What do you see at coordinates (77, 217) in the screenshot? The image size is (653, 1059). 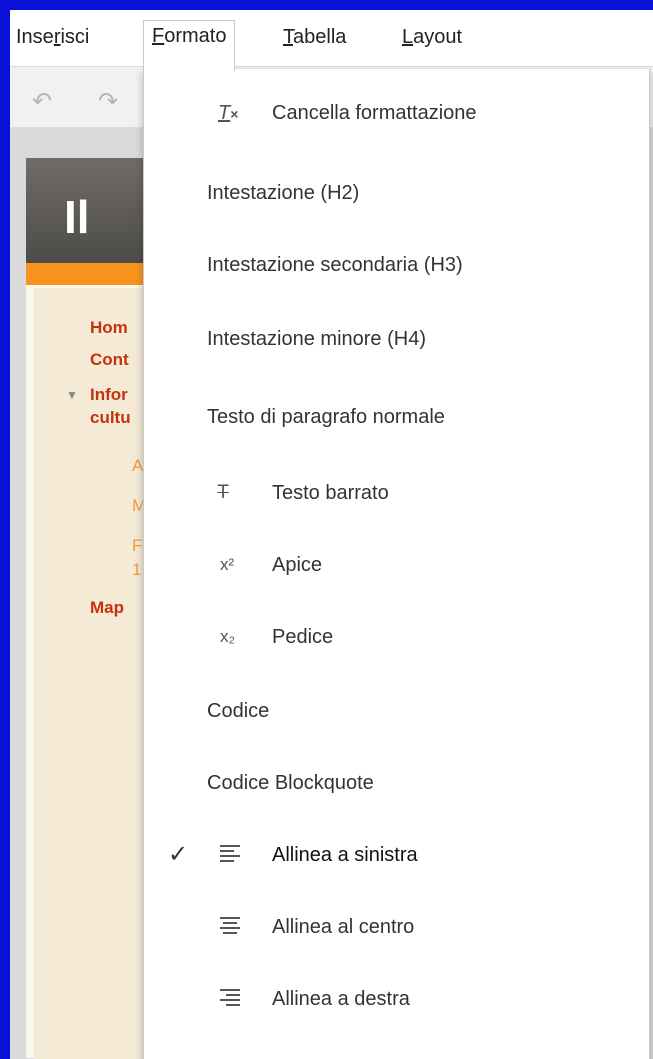 I see `site-title: Il` at bounding box center [77, 217].